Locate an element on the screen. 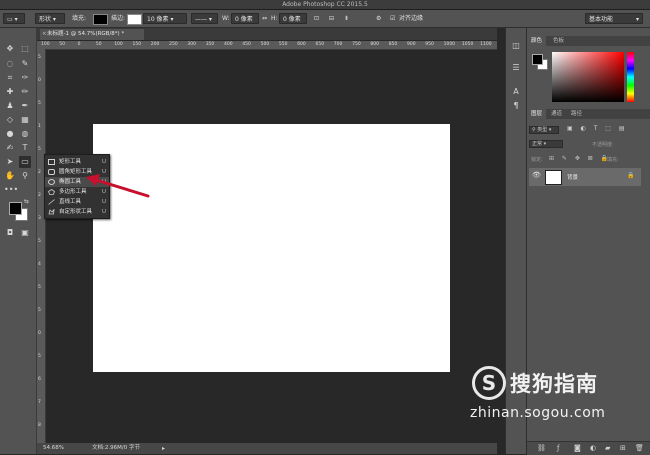 This screenshot has width=650, height=455. background-lock-icon: 🔒 is located at coordinates (631, 175).